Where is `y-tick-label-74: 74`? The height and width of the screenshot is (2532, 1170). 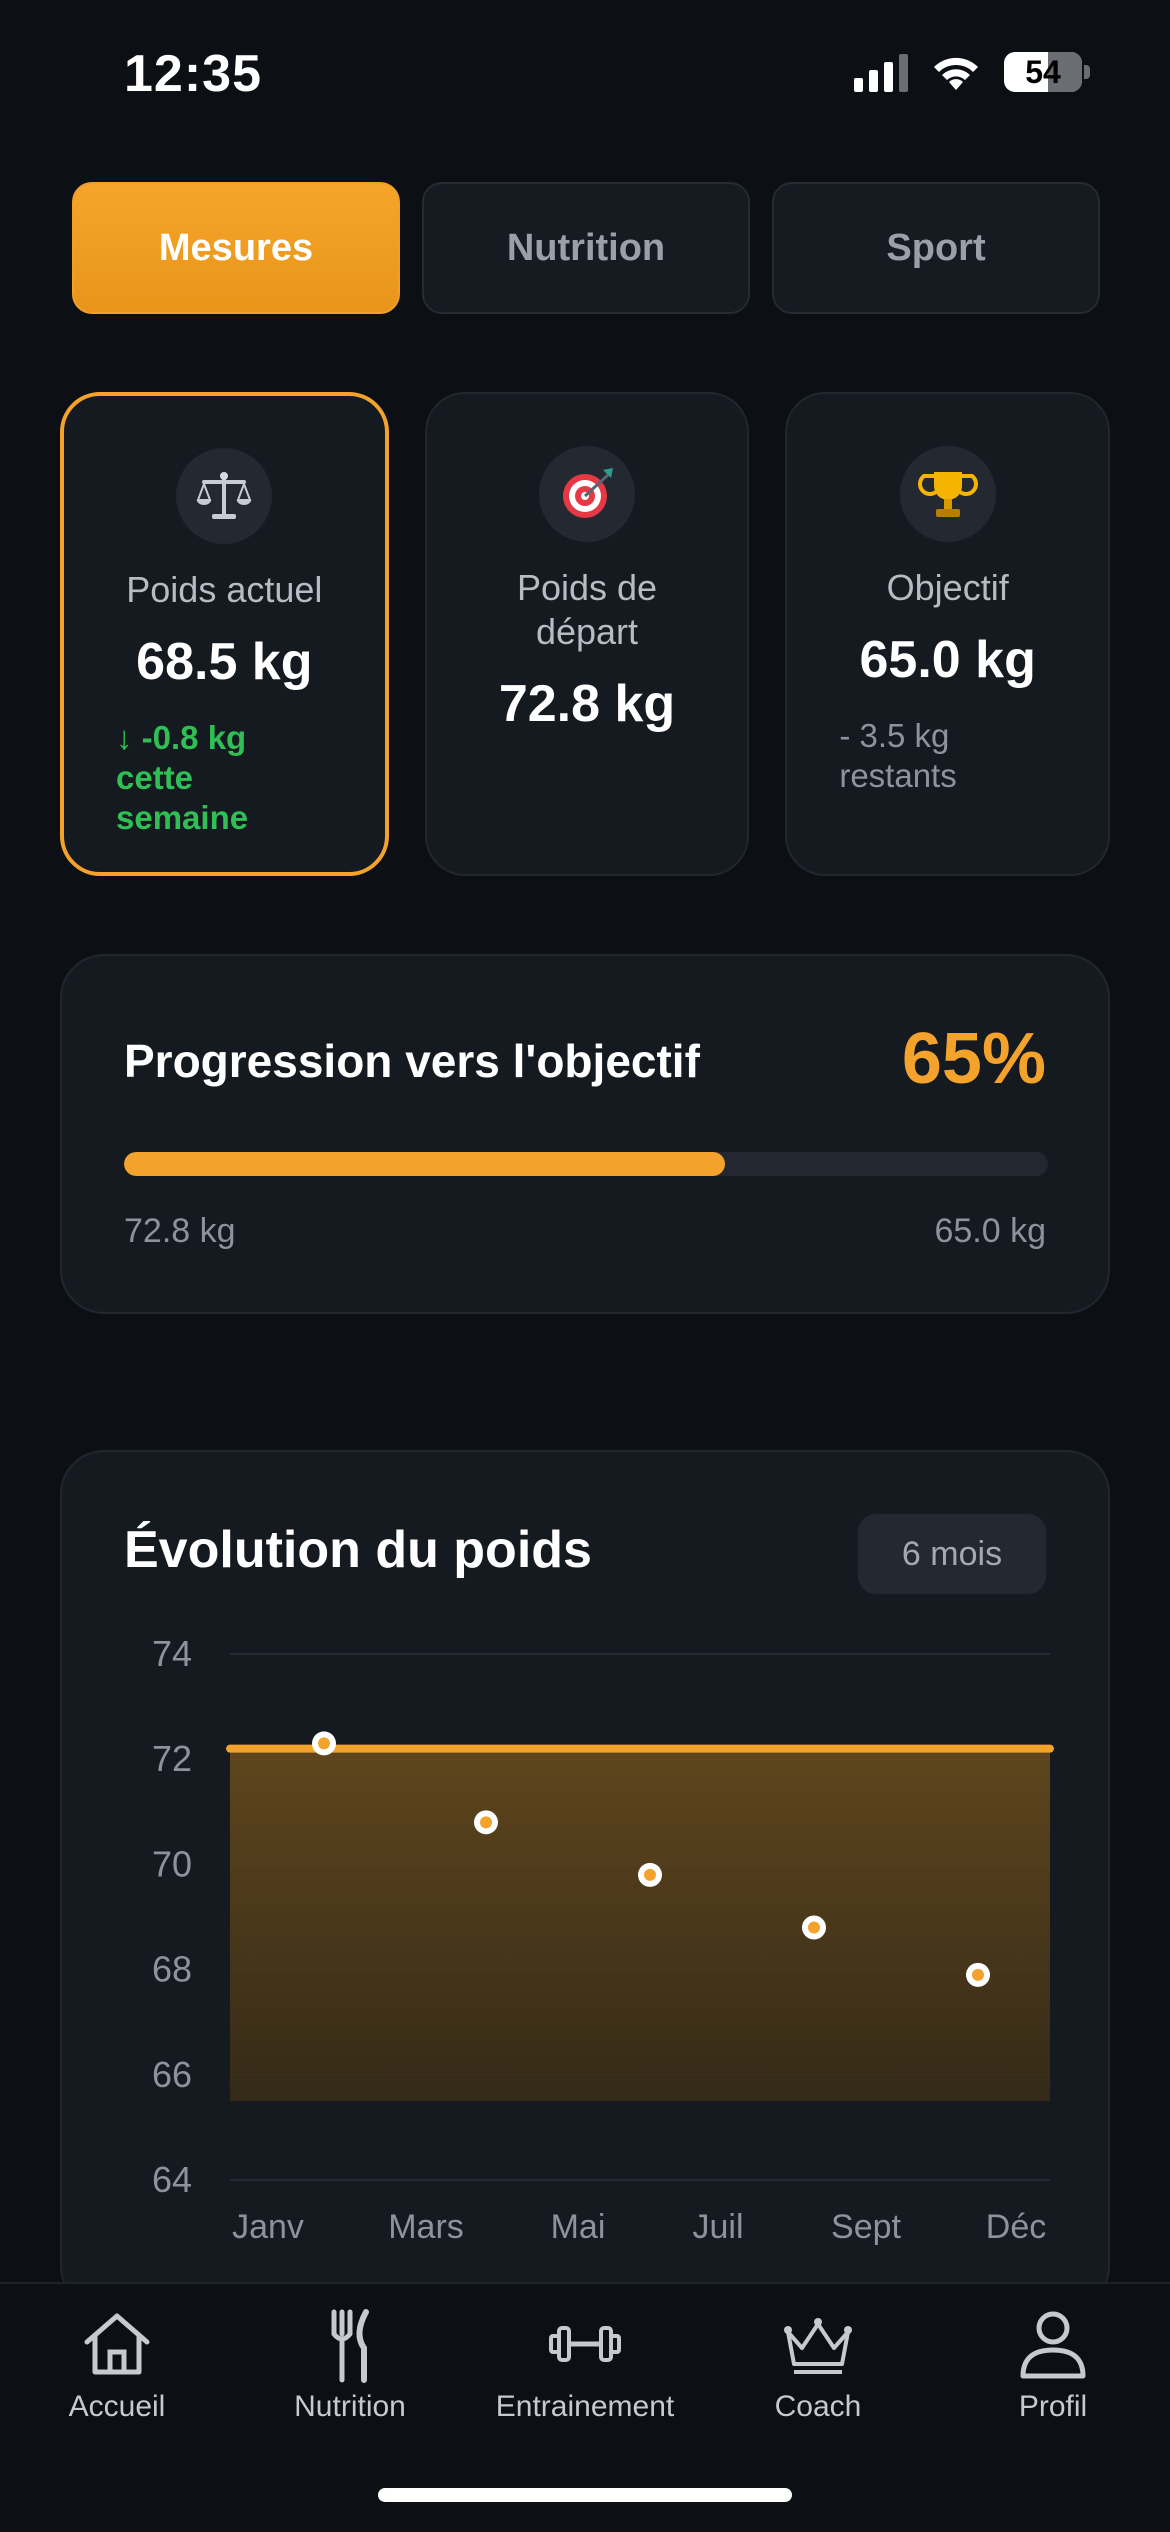 y-tick-label-74: 74 is located at coordinates (172, 1653).